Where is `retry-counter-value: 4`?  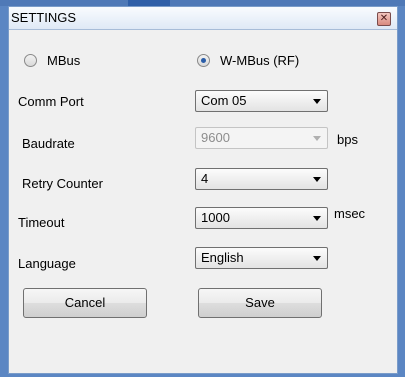 retry-counter-value: 4 is located at coordinates (205, 178).